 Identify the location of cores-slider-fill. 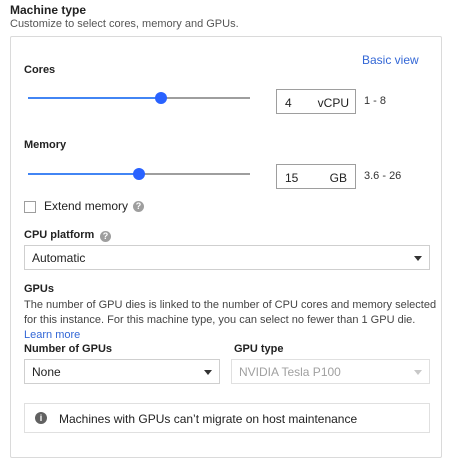
(94, 98).